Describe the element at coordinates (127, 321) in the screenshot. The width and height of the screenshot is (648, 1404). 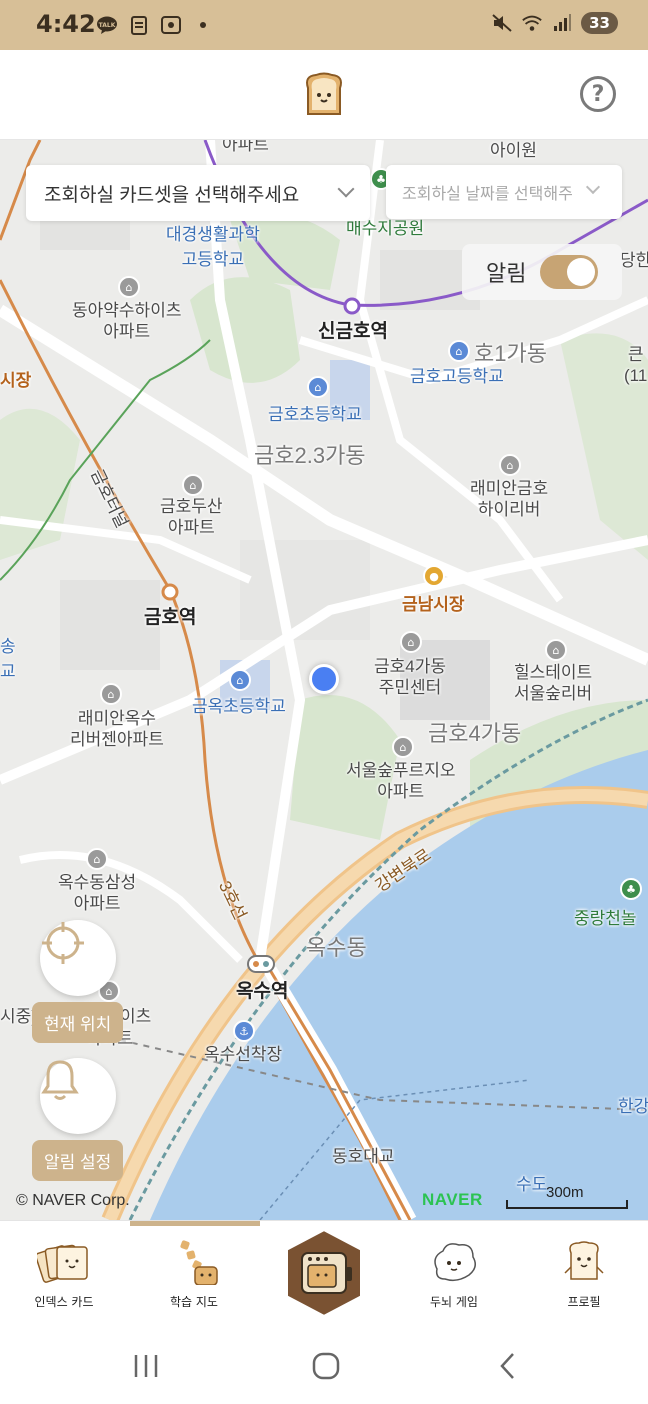
I see `map-label: 동아약수하이츠 아파트` at that location.